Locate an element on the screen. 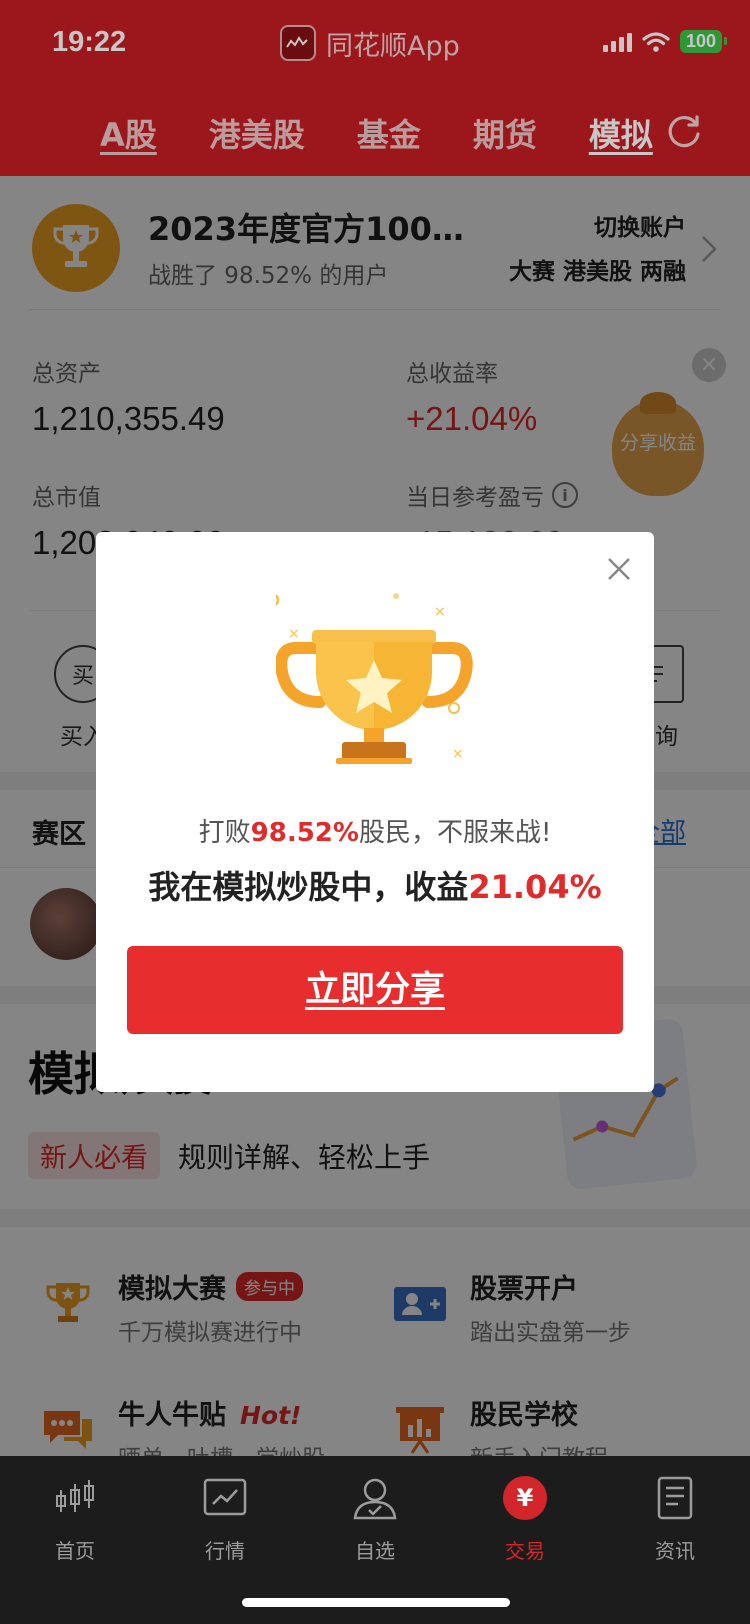 This screenshot has width=750, height=1624. candlestick-icon is located at coordinates (75, 1496).